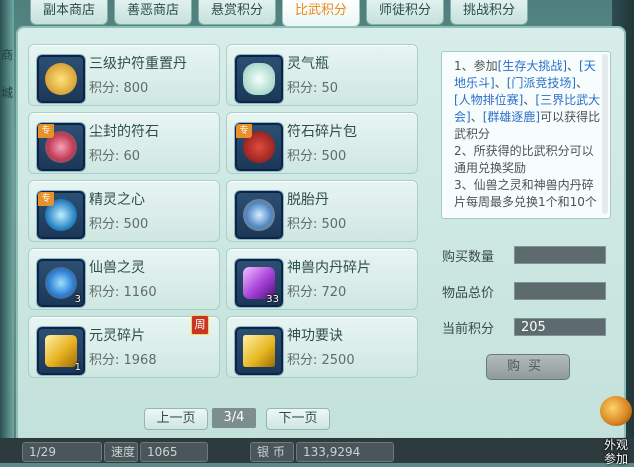  Describe the element at coordinates (124, 279) in the screenshot. I see `shop-item-card: 3 仙兽之灵 积分: 1160` at that location.